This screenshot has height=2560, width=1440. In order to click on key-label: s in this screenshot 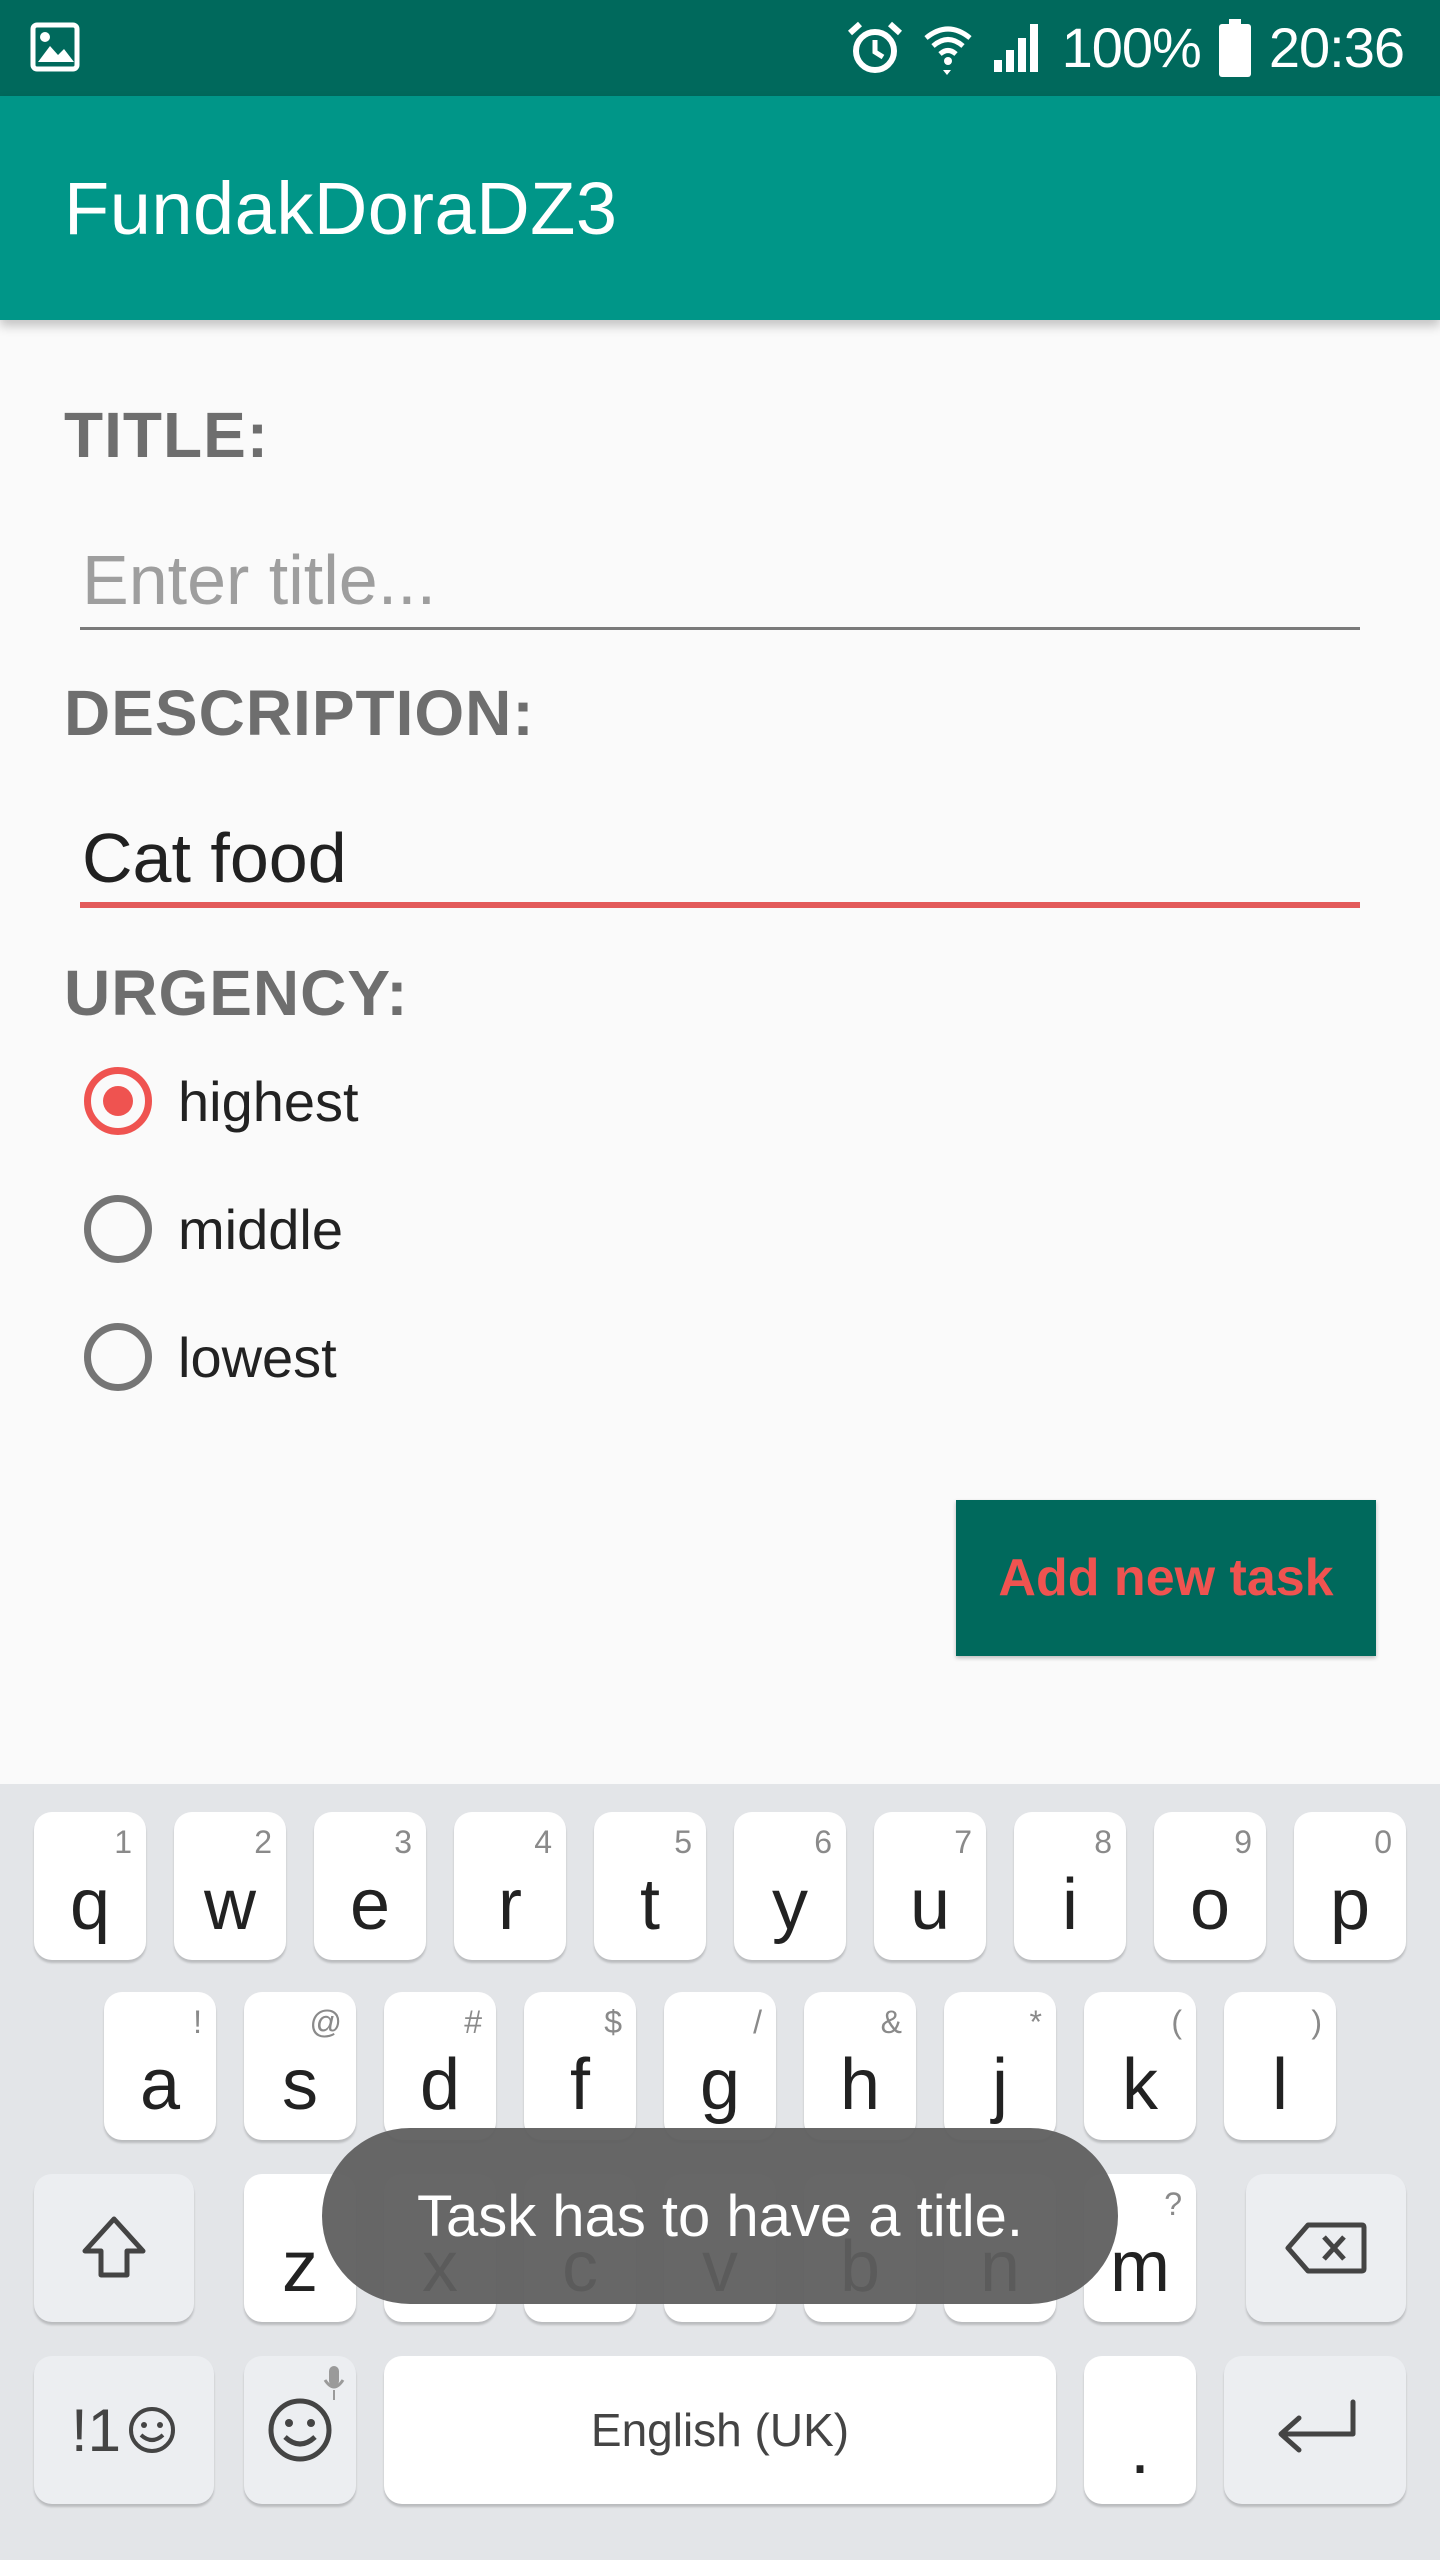, I will do `click(300, 2085)`.